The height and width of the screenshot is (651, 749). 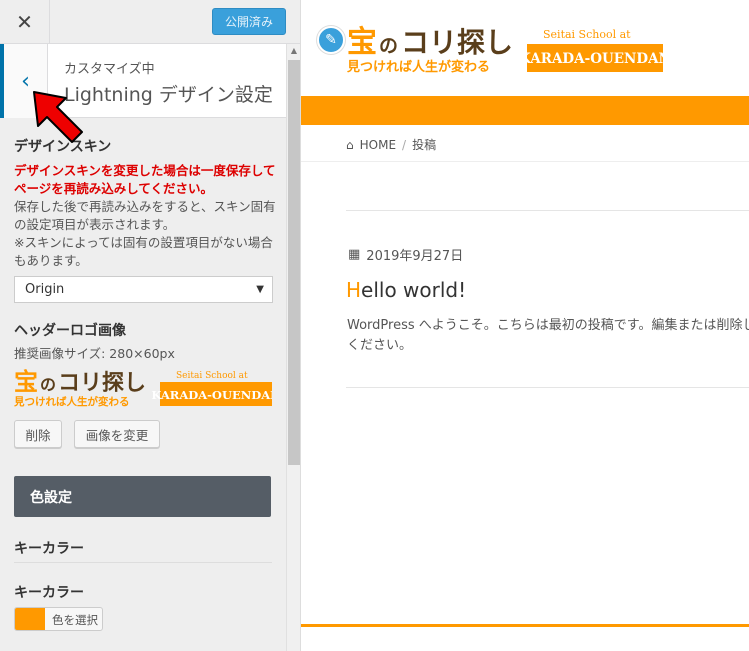 I want to click on sidebar-scrollbar: ▲, so click(x=293, y=347).